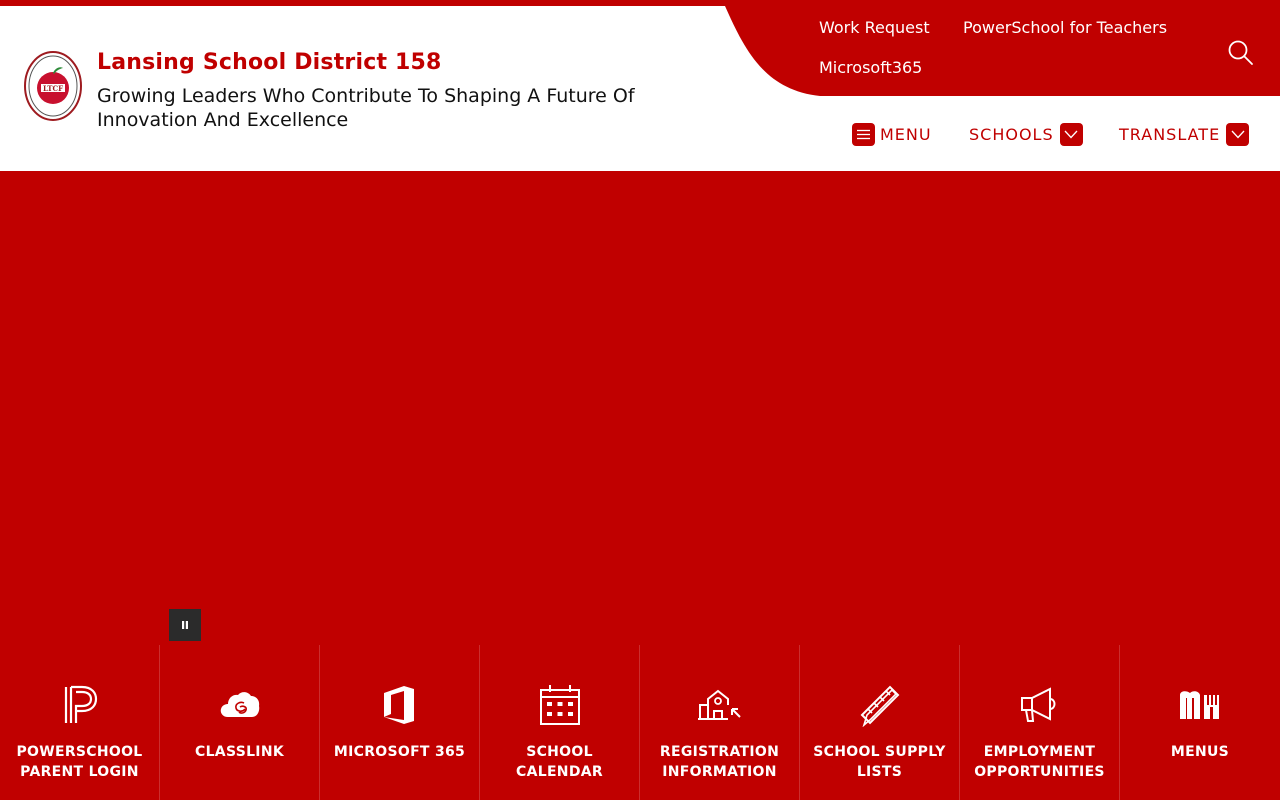 The width and height of the screenshot is (1280, 800). I want to click on menu-label: MENU, so click(906, 134).